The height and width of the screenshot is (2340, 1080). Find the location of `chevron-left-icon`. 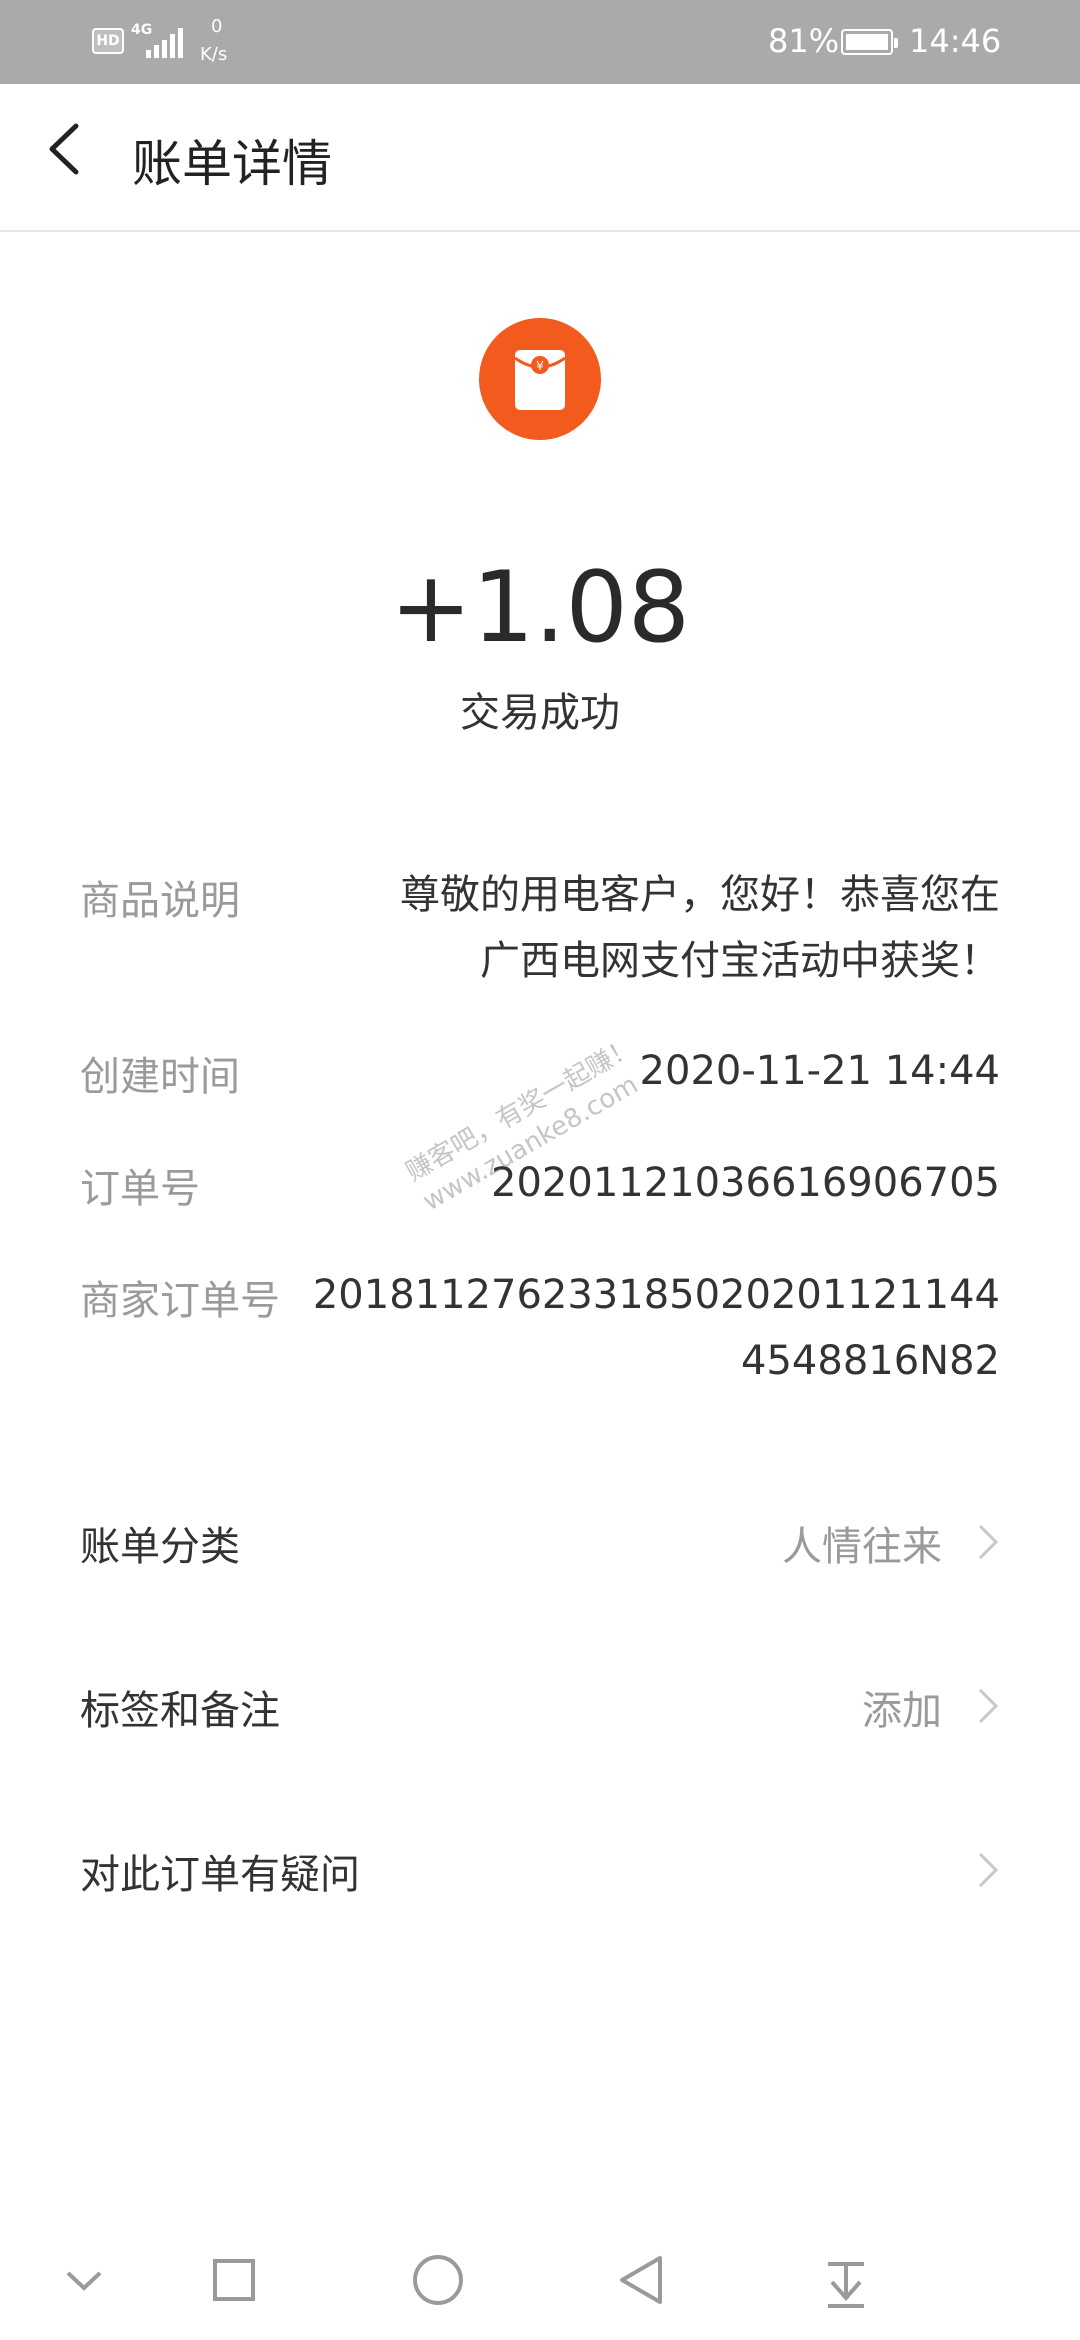

chevron-left-icon is located at coordinates (64, 149).